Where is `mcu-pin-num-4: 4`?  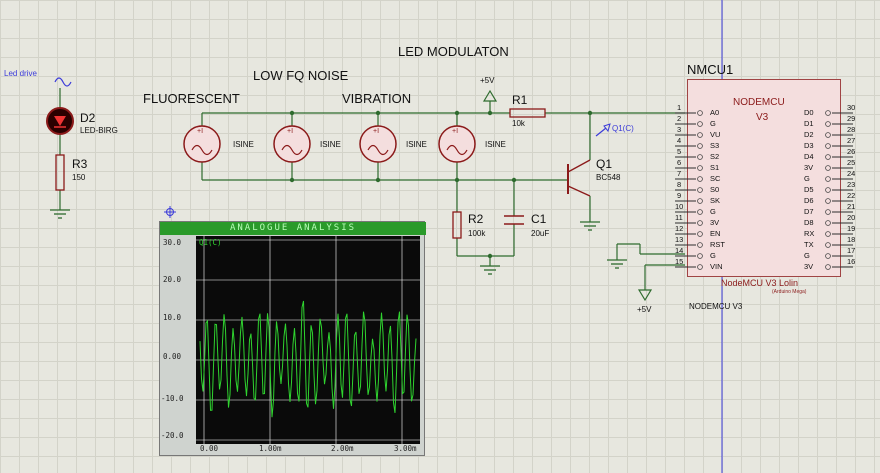 mcu-pin-num-4: 4 is located at coordinates (679, 140).